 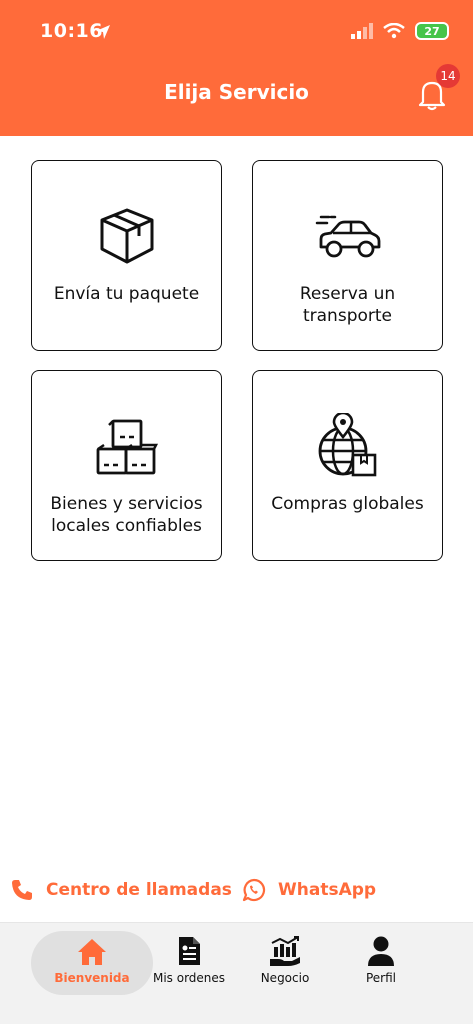 I want to click on service-label-line: Bienes y servicios, so click(x=126, y=504).